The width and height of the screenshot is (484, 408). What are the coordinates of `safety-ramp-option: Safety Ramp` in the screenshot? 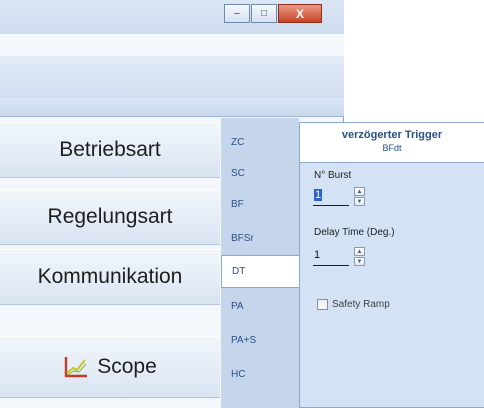 It's located at (353, 304).